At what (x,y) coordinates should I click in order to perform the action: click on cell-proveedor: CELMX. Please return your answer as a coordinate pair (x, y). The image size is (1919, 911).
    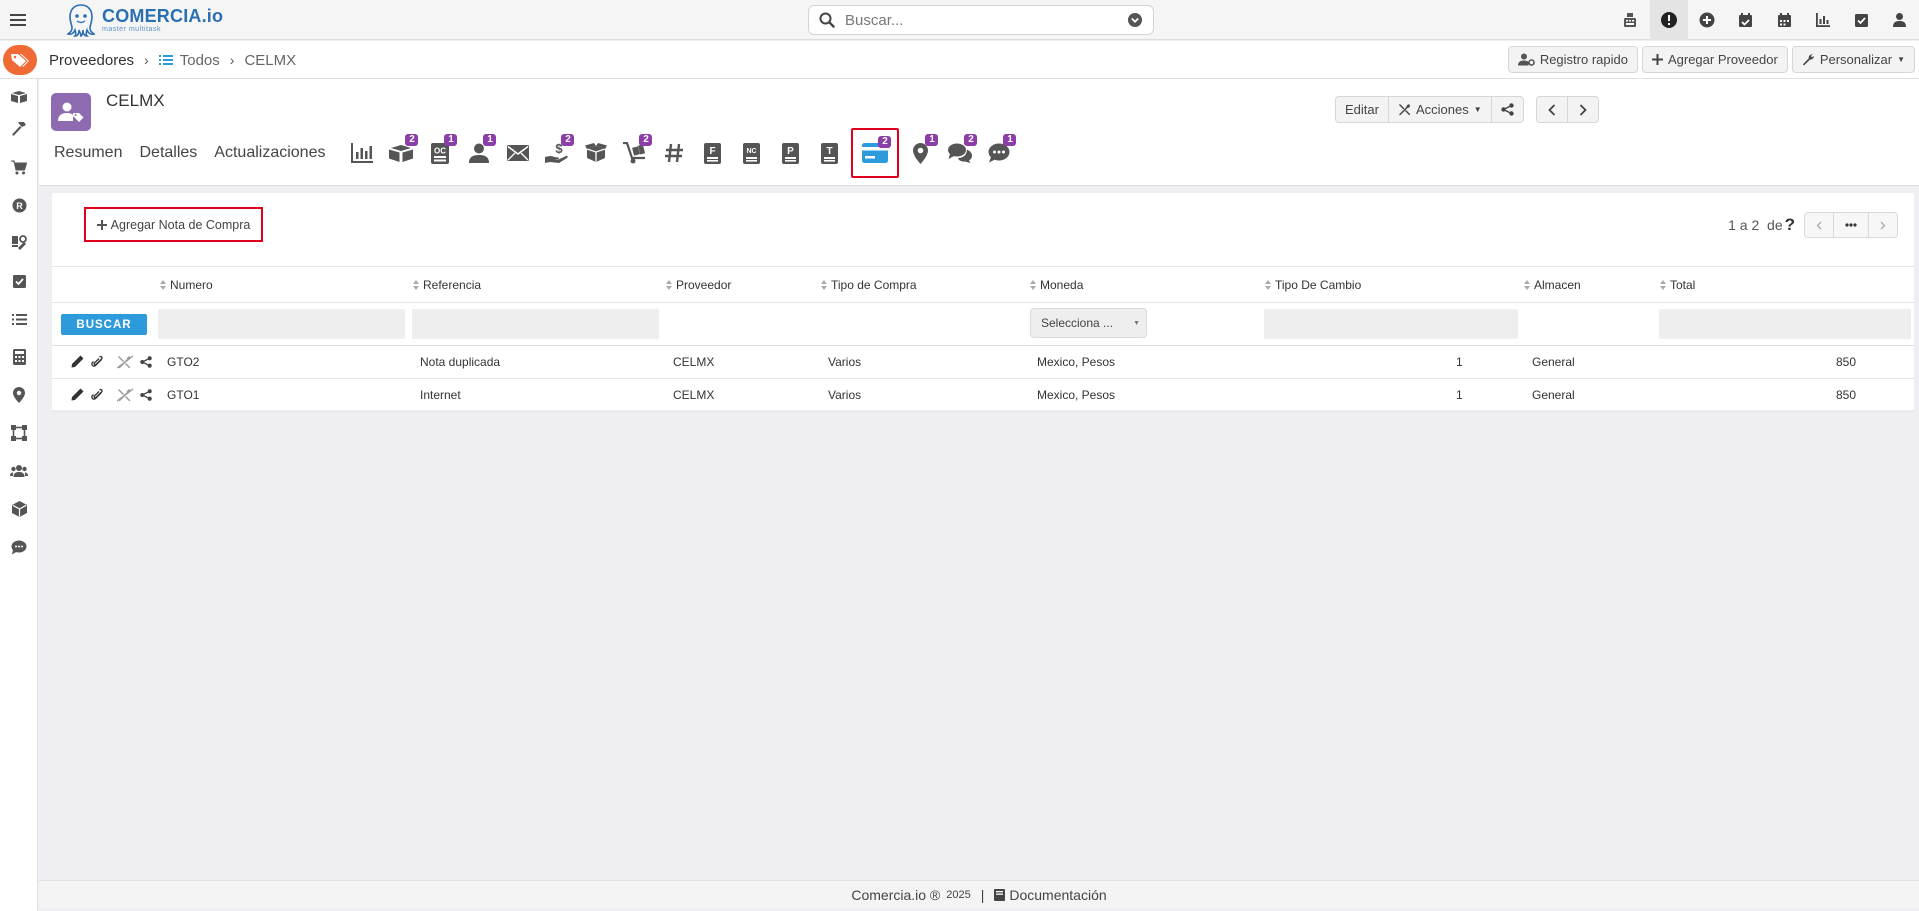
    Looking at the image, I should click on (694, 395).